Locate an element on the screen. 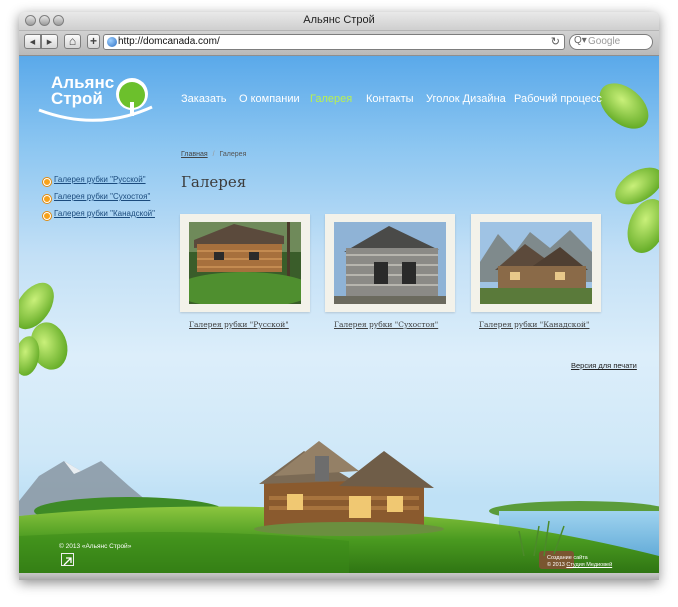 The height and width of the screenshot is (607, 678). gallery-image-canadian is located at coordinates (536, 263).